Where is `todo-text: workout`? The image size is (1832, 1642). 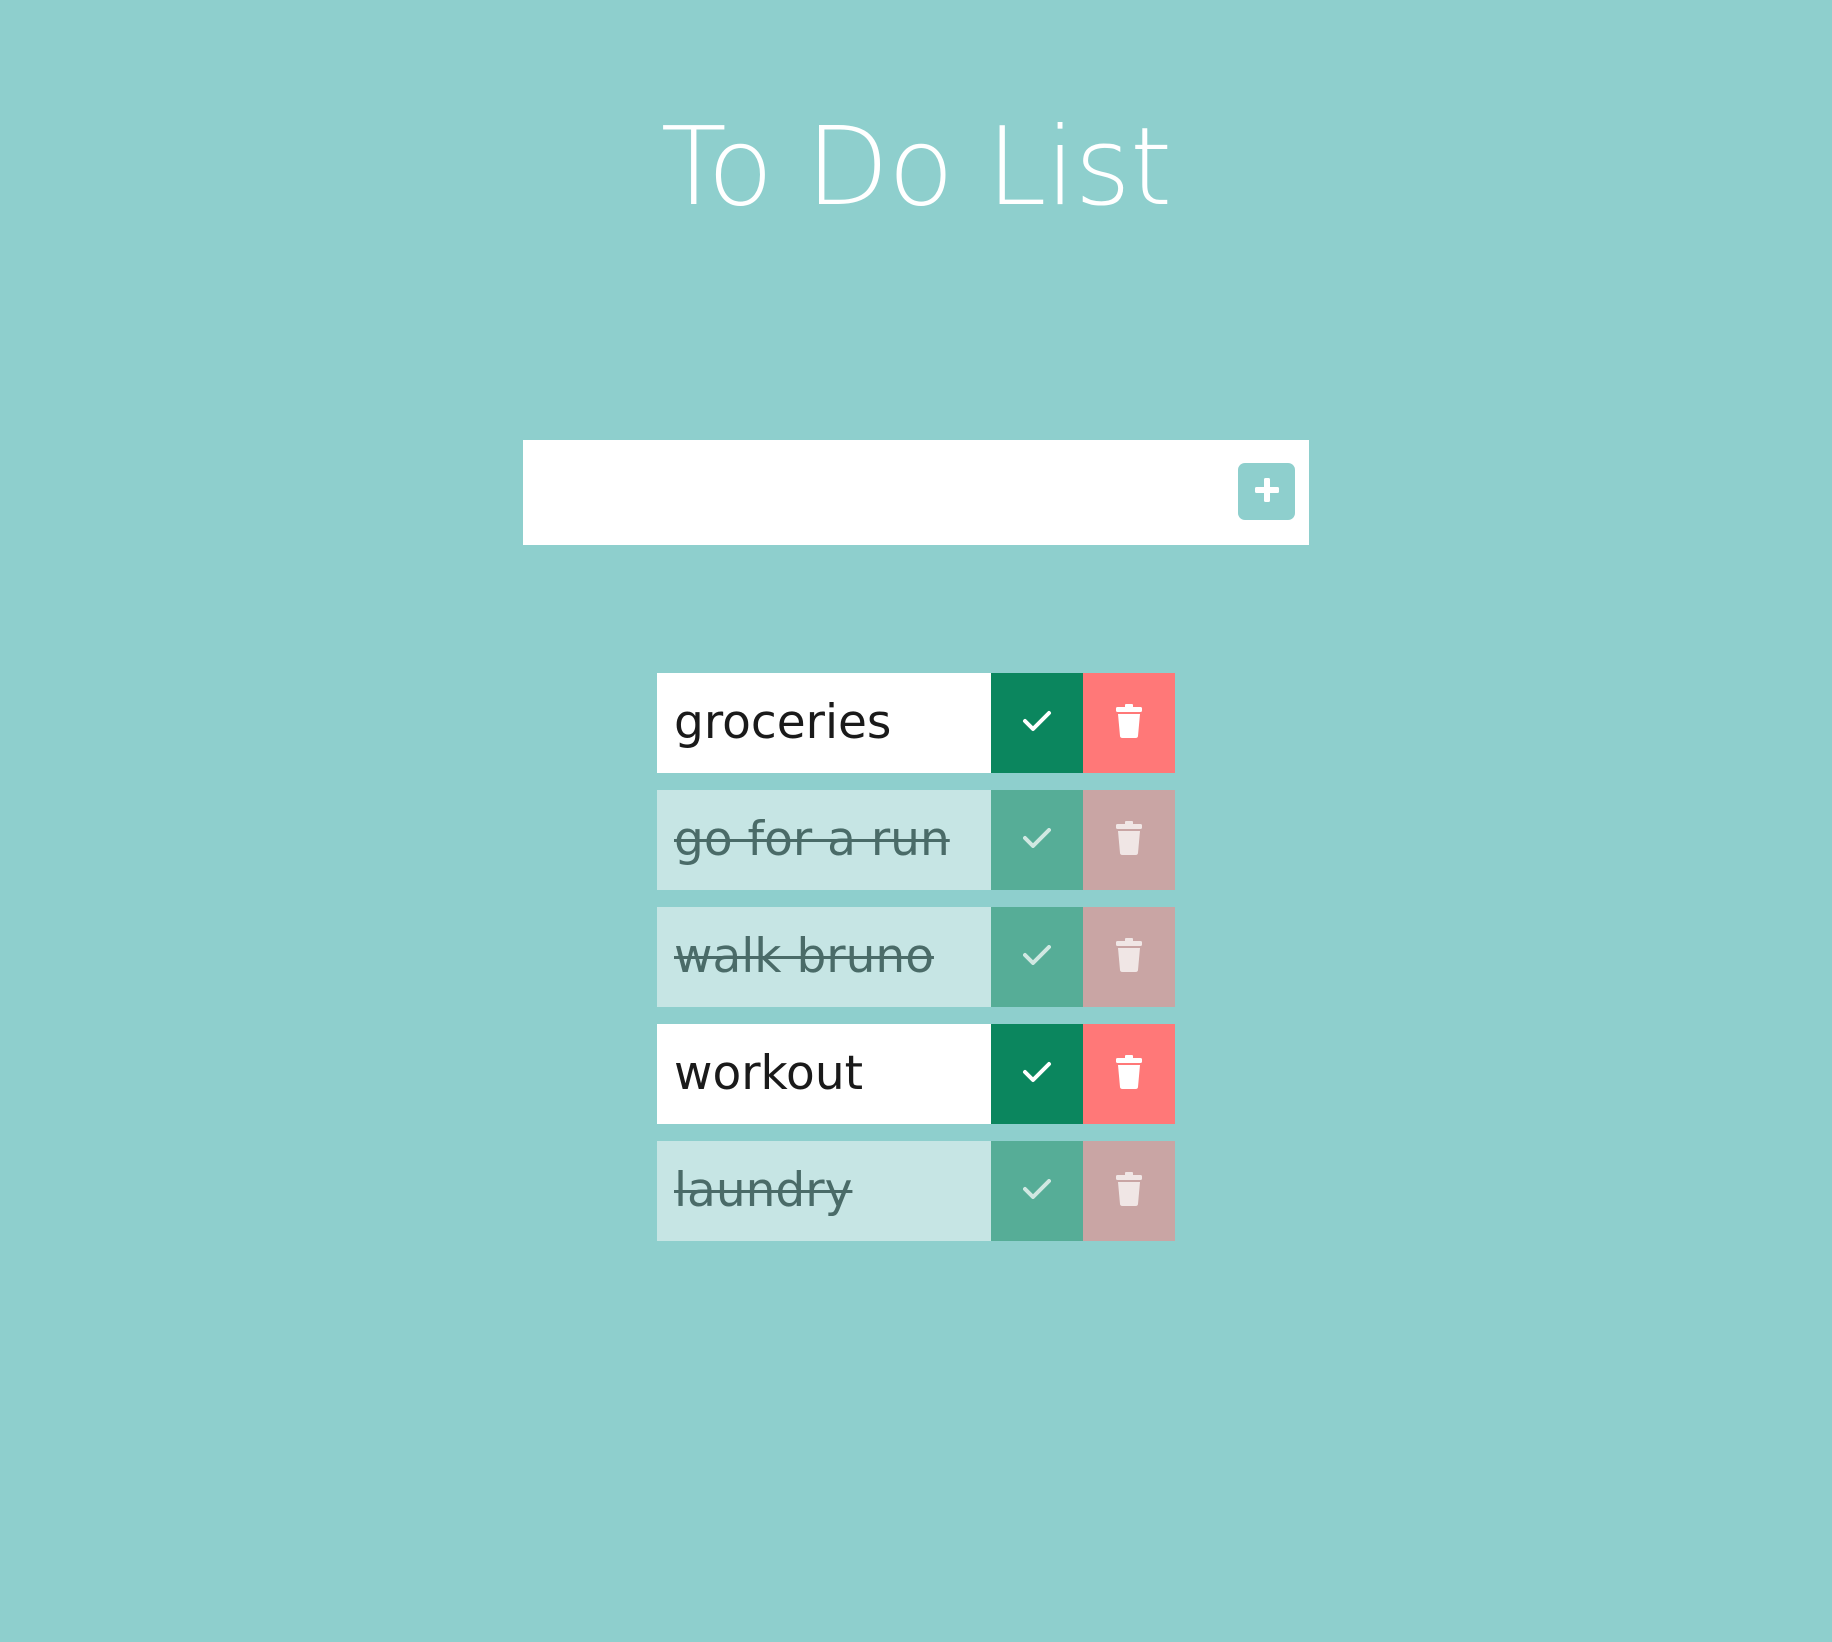 todo-text: workout is located at coordinates (824, 1074).